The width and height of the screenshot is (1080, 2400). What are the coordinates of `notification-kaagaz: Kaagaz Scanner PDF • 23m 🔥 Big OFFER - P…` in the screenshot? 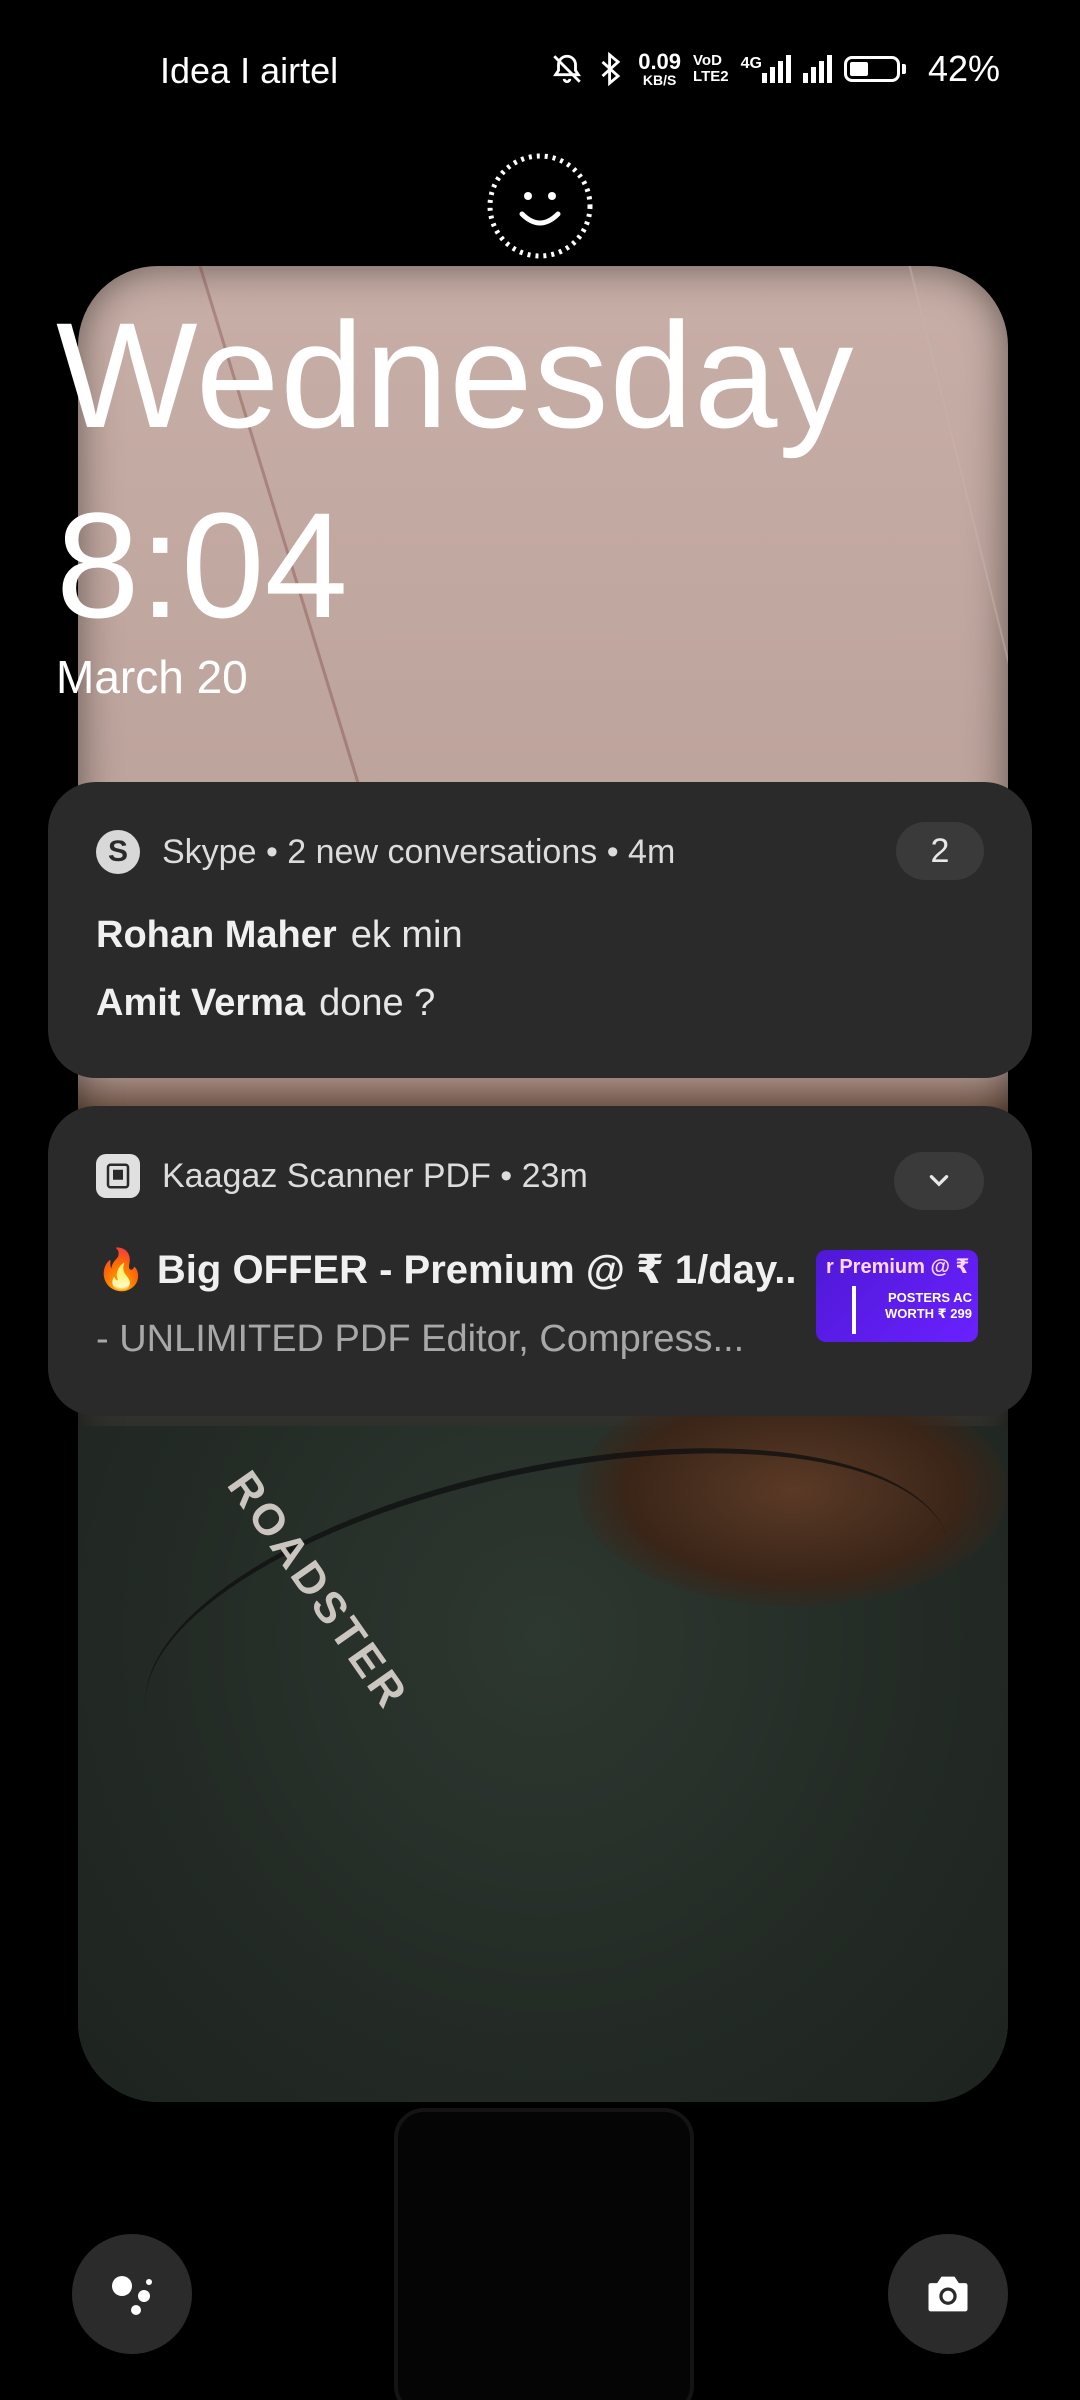 It's located at (540, 1261).